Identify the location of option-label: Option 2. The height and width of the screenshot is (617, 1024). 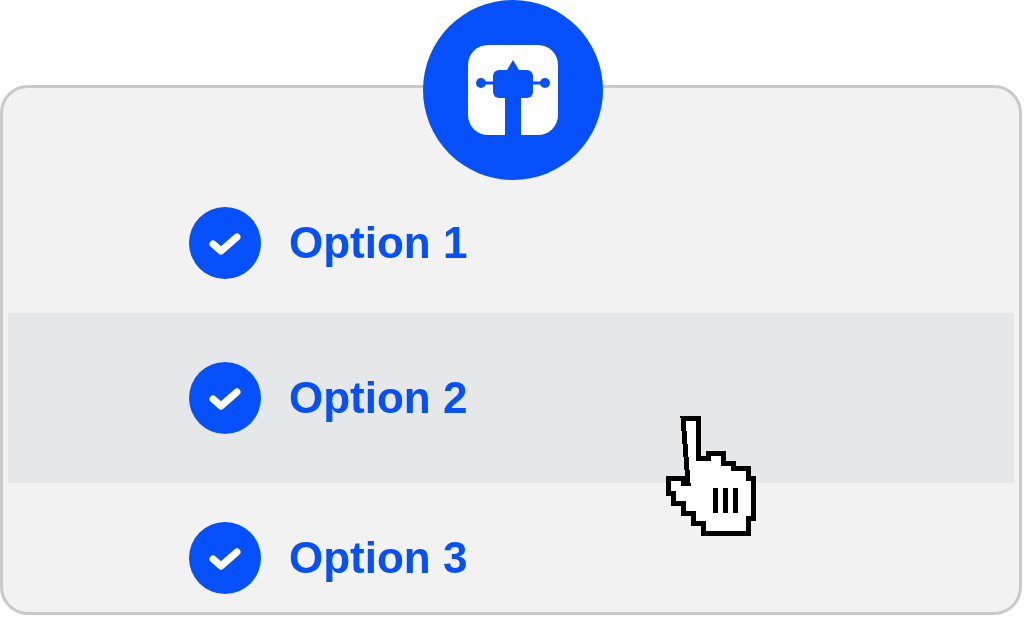
(378, 398).